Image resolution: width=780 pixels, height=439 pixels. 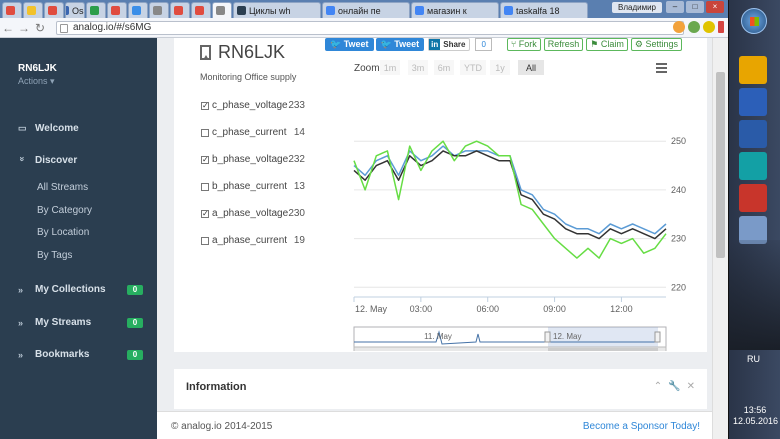 What do you see at coordinates (500, 68) in the screenshot?
I see `zoom-button-1y: 1y` at bounding box center [500, 68].